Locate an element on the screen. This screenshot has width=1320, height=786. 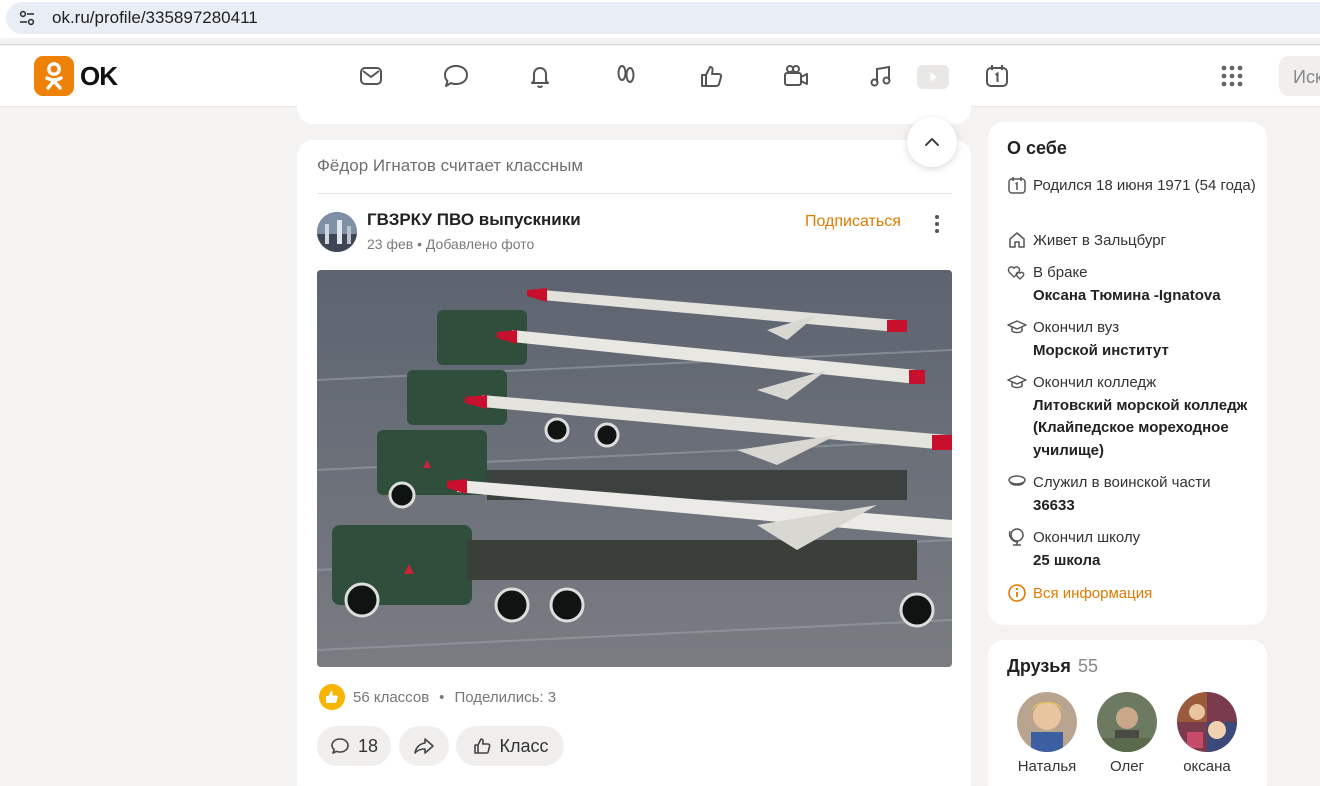
friend-name: Олег is located at coordinates (1127, 766).